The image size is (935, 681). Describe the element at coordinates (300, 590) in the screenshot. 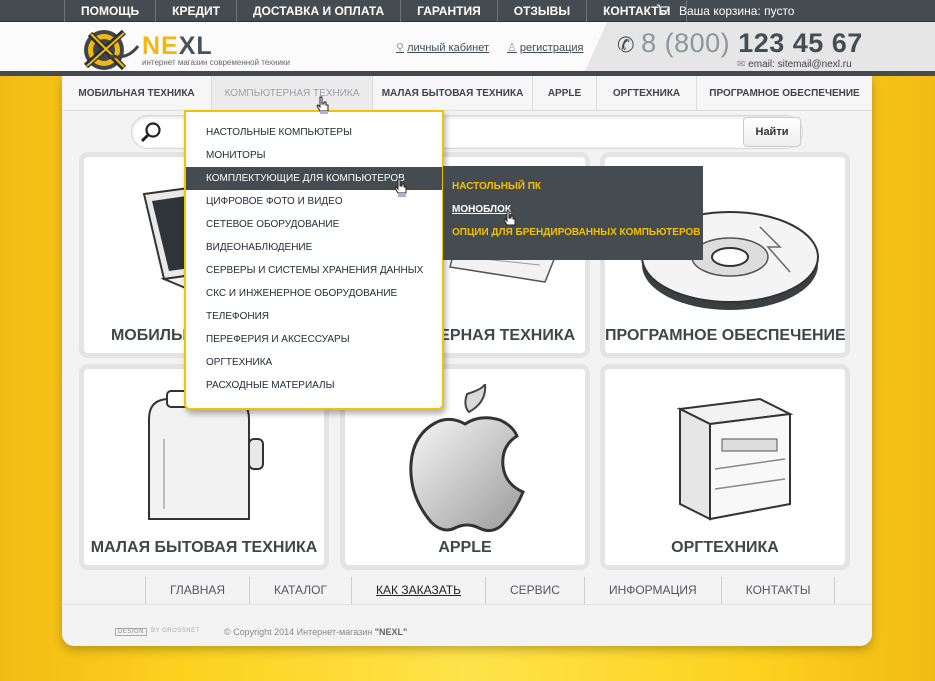

I see `footer-link-catalog: КАТАЛОГ` at that location.